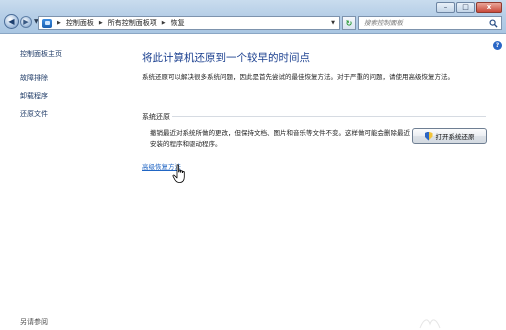  I want to click on title-bar: – □ x ◀ ▶ ▼ ▶ 控制面板 ▶ 所有控制面板项 ▶ 恢复 ▼ ↻, so click(253, 17).